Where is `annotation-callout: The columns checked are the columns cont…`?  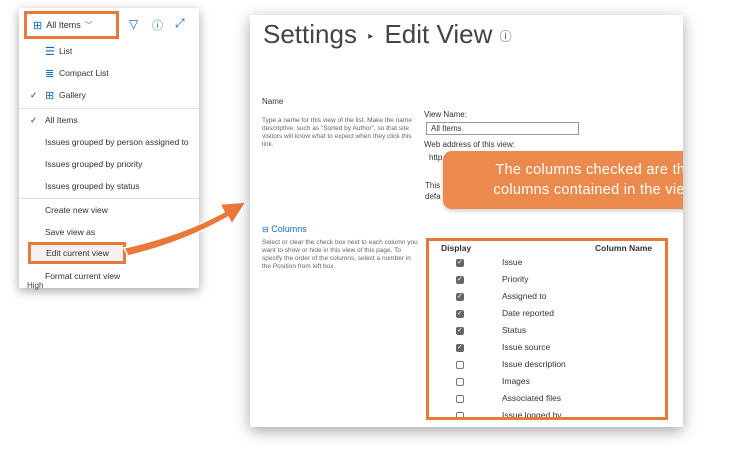 annotation-callout: The columns checked are the columns cont… is located at coordinates (563, 180).